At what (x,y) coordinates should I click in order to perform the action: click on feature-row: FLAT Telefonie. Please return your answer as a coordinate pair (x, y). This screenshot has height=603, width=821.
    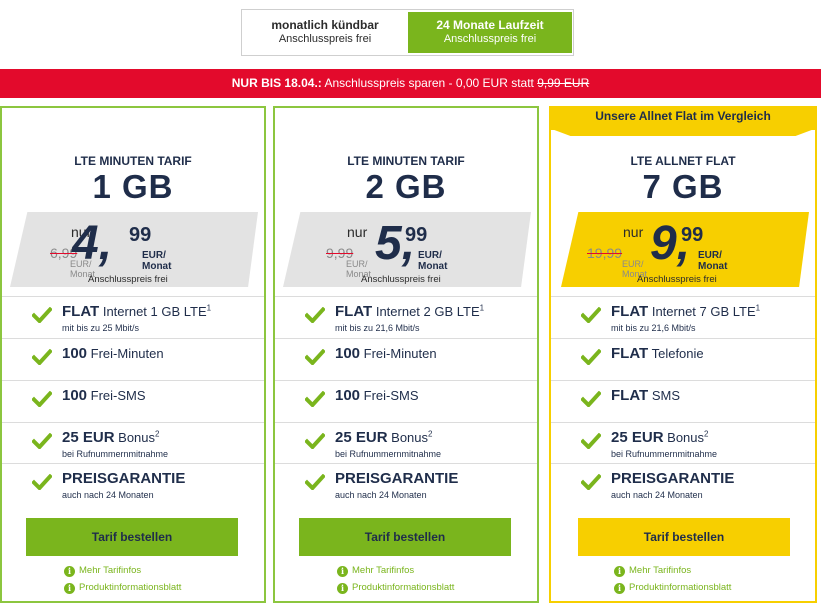
    Looking at the image, I should click on (683, 359).